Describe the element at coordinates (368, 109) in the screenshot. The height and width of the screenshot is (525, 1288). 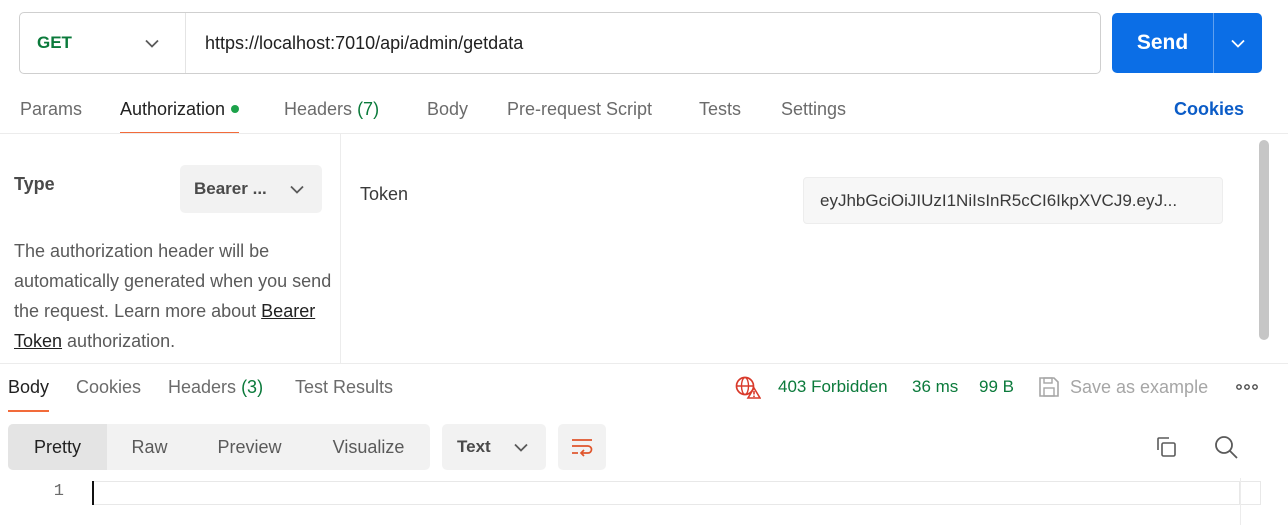
I see `tab-headers-count: (7)` at that location.